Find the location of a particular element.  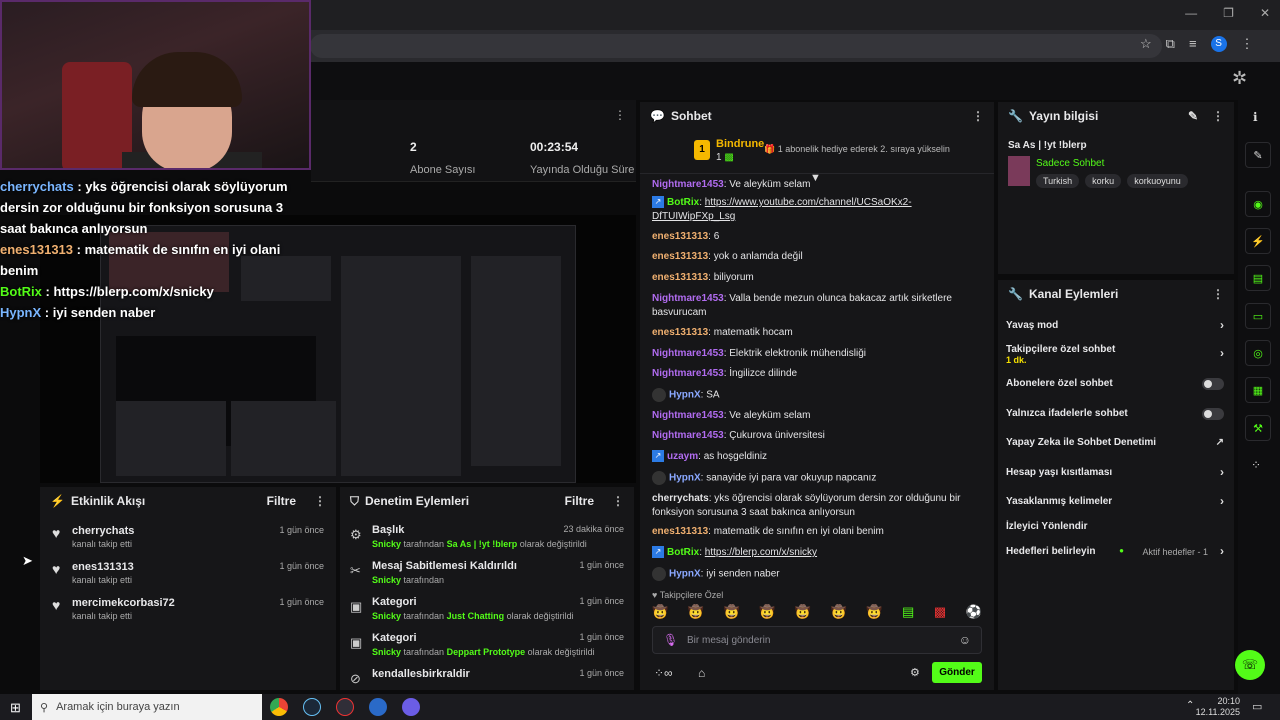

app-icon is located at coordinates (378, 707).